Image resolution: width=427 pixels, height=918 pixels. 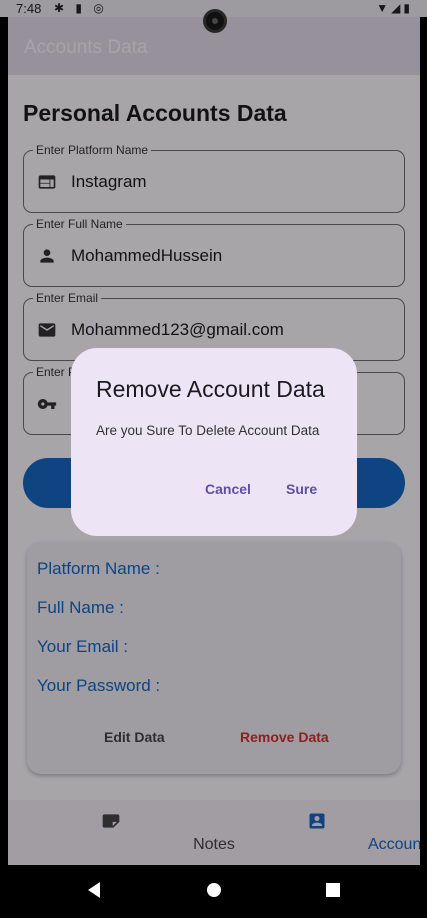 What do you see at coordinates (208, 430) in the screenshot?
I see `dialog-message: Are you Sure To Delete Account Data` at bounding box center [208, 430].